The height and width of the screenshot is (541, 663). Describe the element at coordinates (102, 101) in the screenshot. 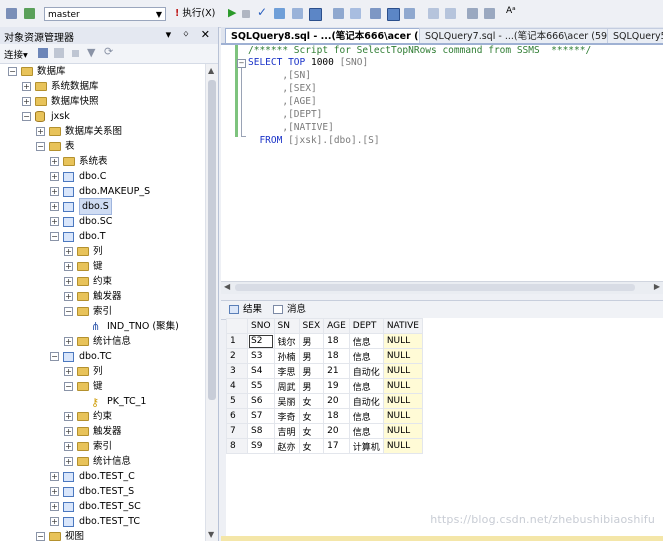

I see `tree-node: + 数据库快照` at that location.